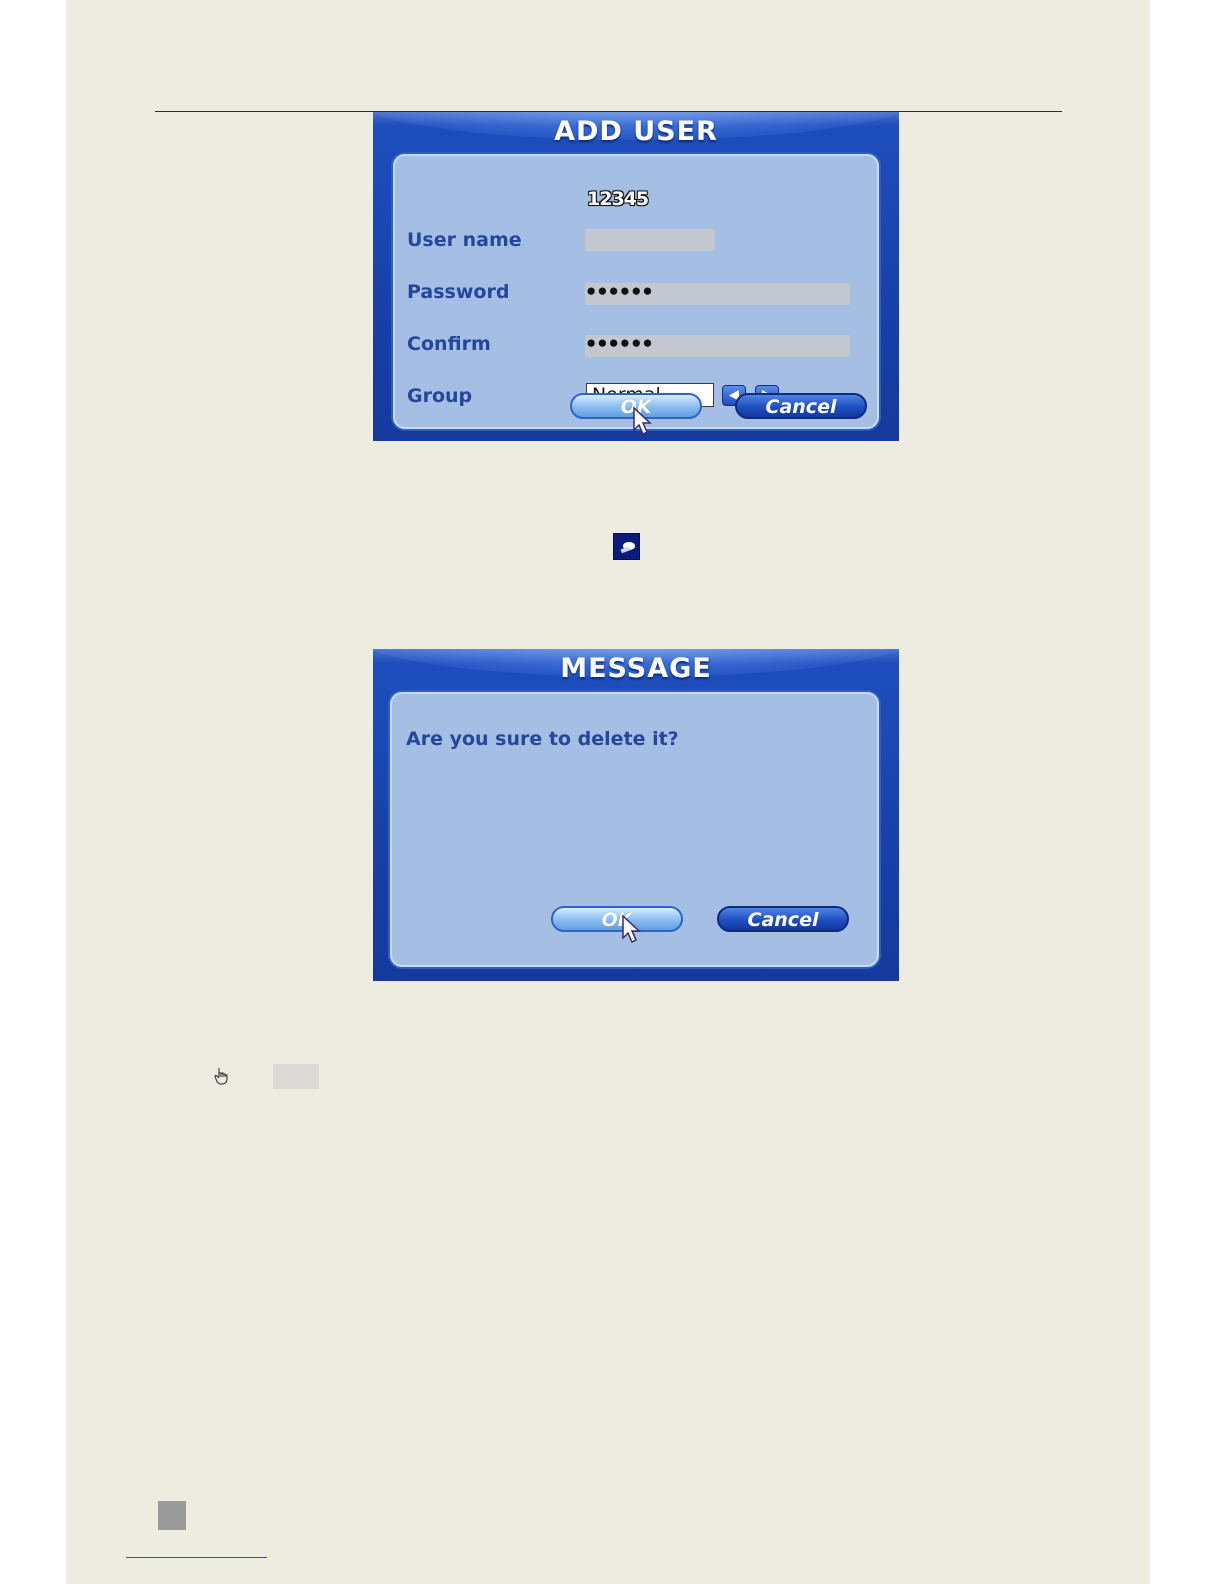 Image resolution: width=1224 pixels, height=1584 pixels. What do you see at coordinates (221, 1076) in the screenshot?
I see `hand-pointer-icon` at bounding box center [221, 1076].